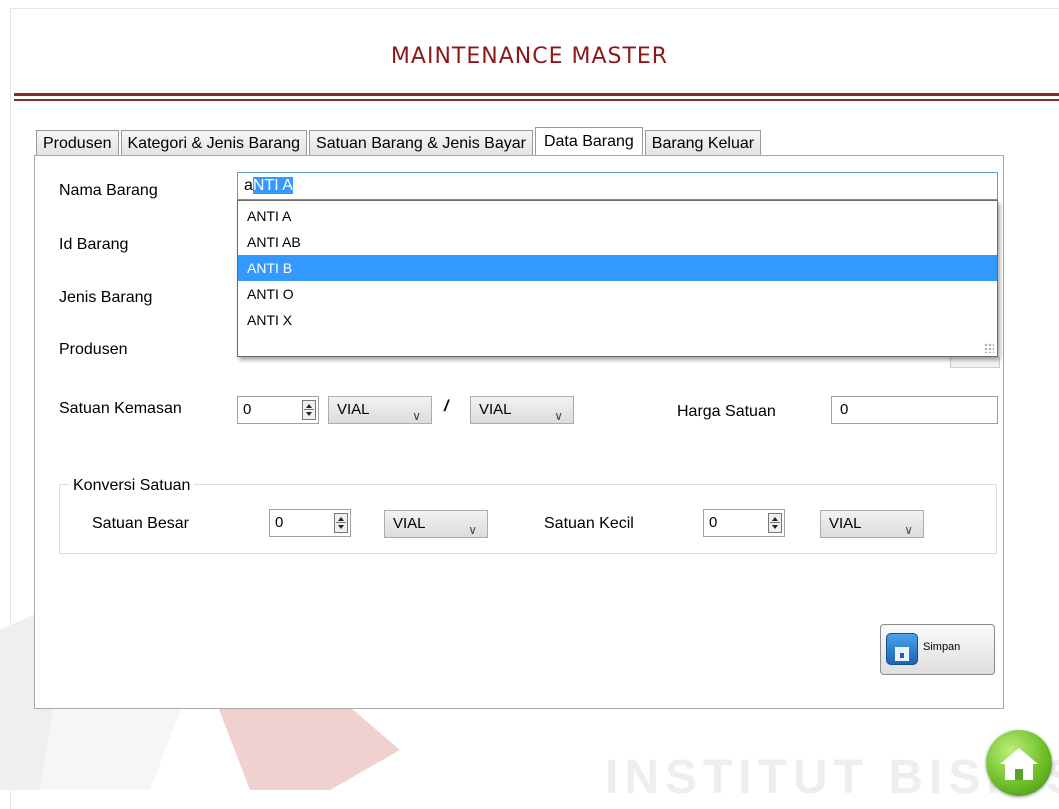 This screenshot has height=809, width=1059. What do you see at coordinates (744, 523) in the screenshot?
I see `satuan-kecil-spinner: 0` at bounding box center [744, 523].